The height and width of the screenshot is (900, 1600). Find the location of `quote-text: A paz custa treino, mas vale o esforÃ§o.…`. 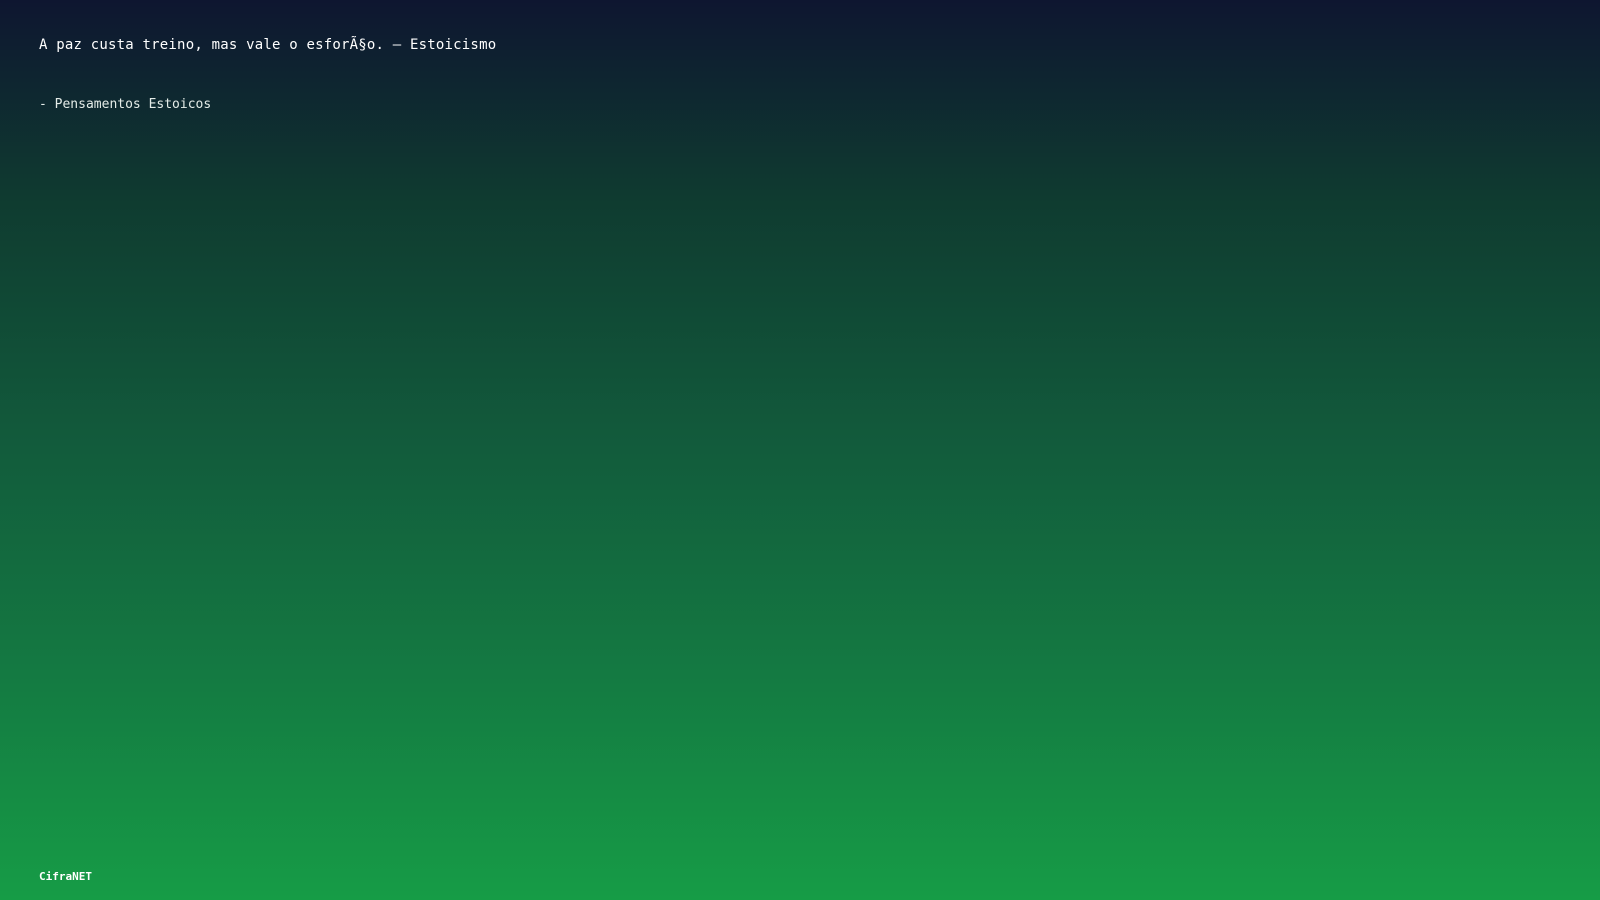

quote-text: A paz custa treino, mas vale o esforÃ§o.… is located at coordinates (268, 45).